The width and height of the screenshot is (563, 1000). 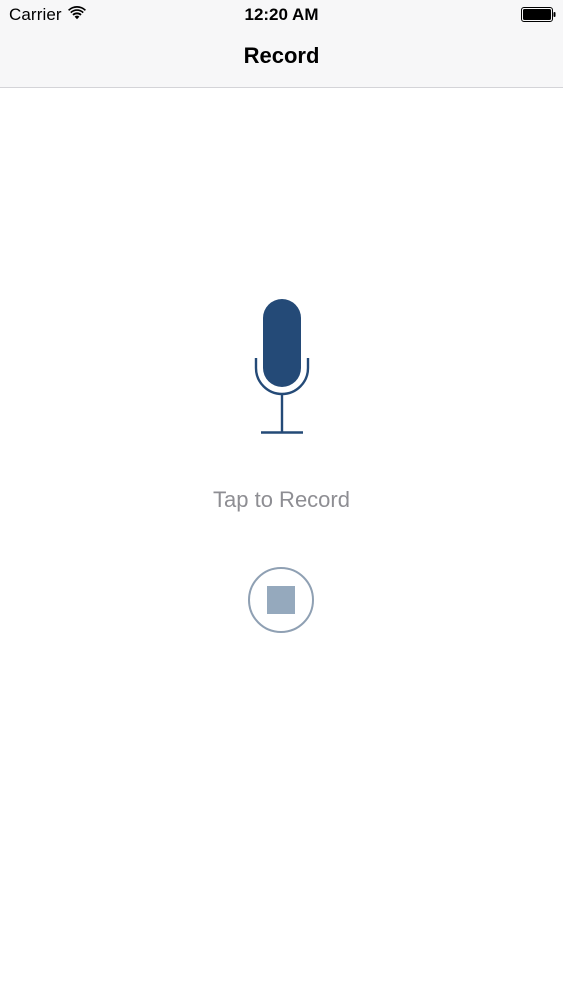 I want to click on record-hint-label: Tap to Record, so click(x=281, y=499).